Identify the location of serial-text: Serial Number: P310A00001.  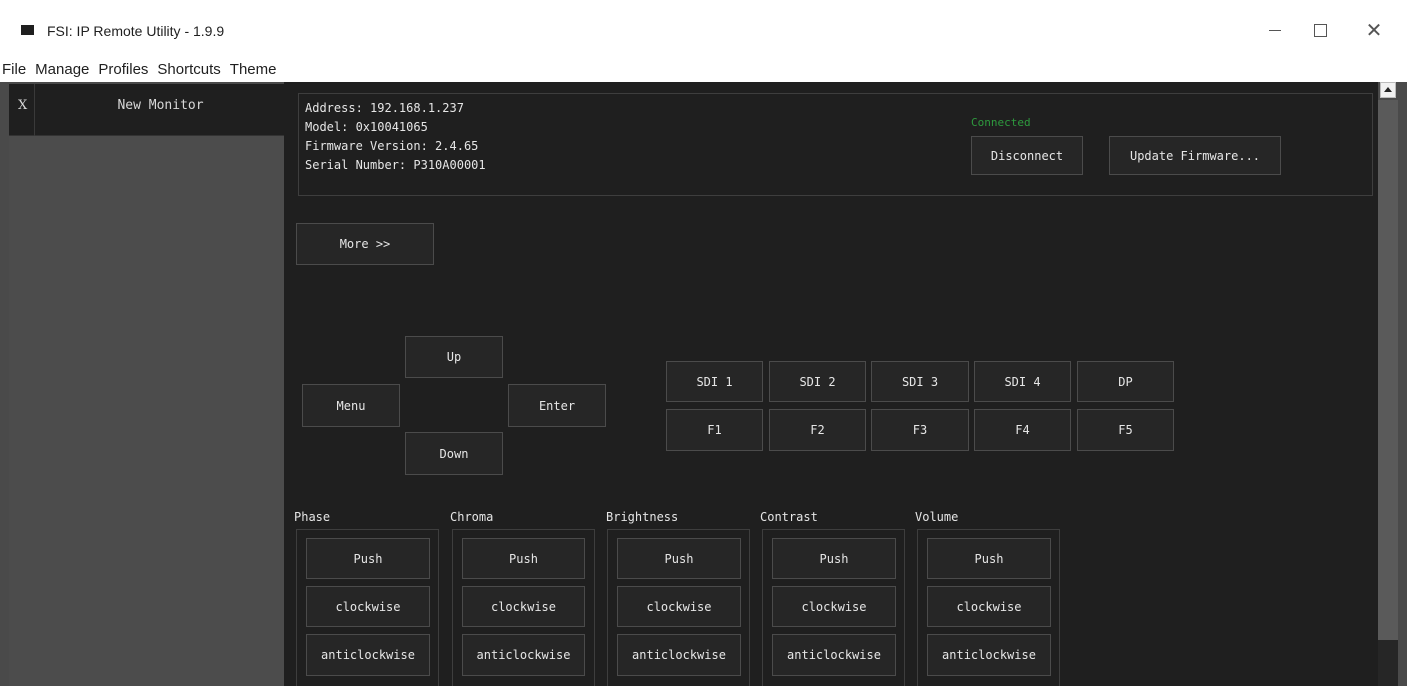
(395, 165).